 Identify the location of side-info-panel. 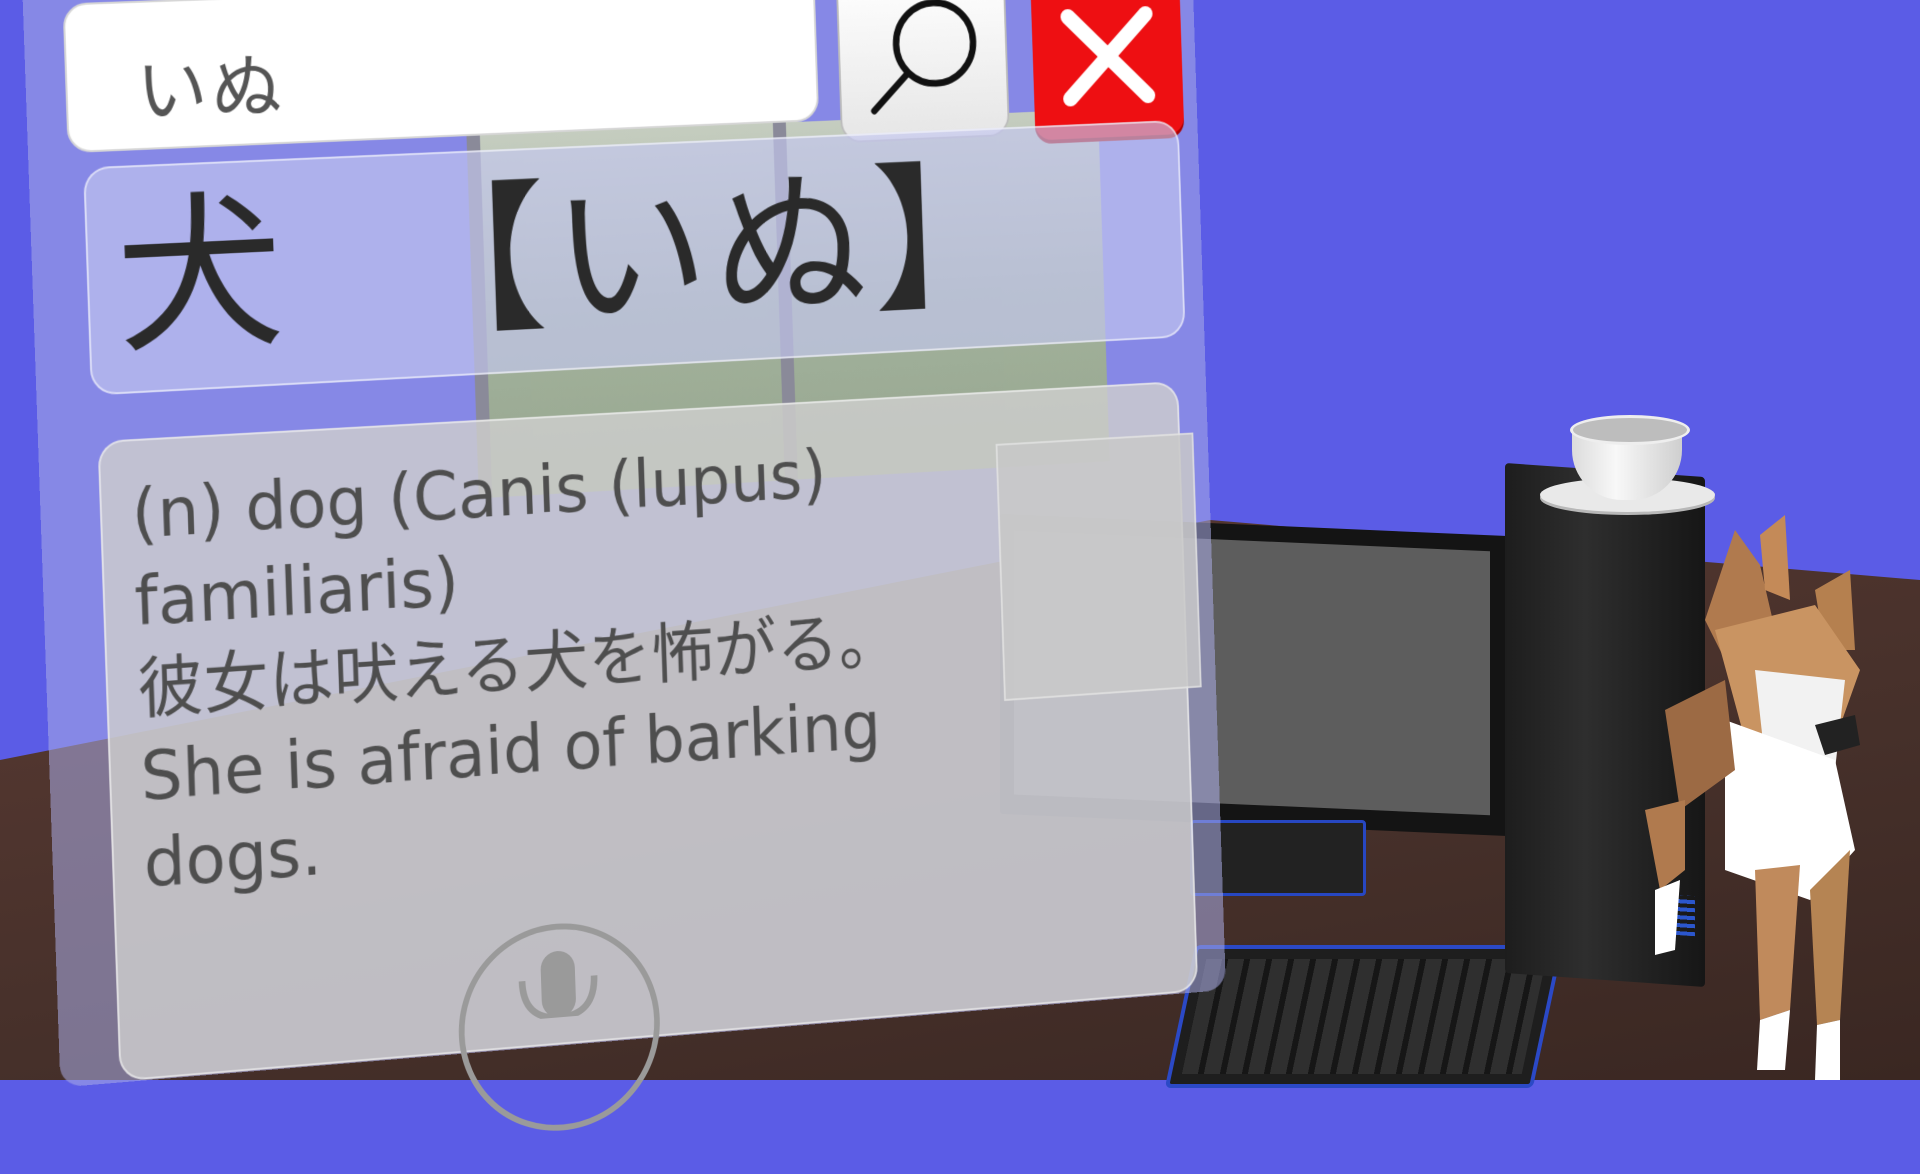
(1098, 567).